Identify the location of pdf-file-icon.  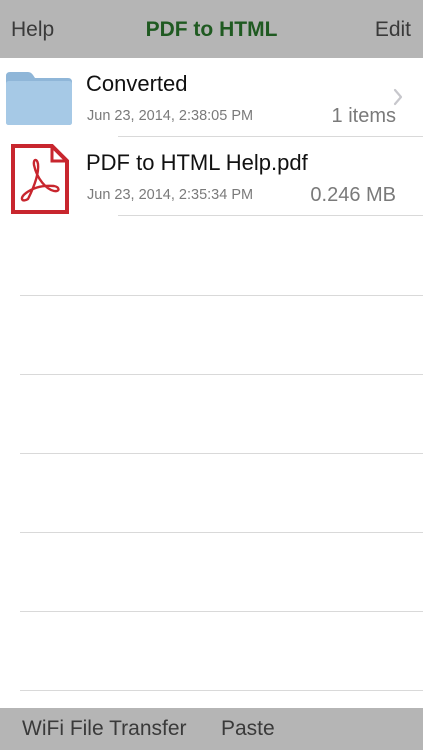
(40, 179).